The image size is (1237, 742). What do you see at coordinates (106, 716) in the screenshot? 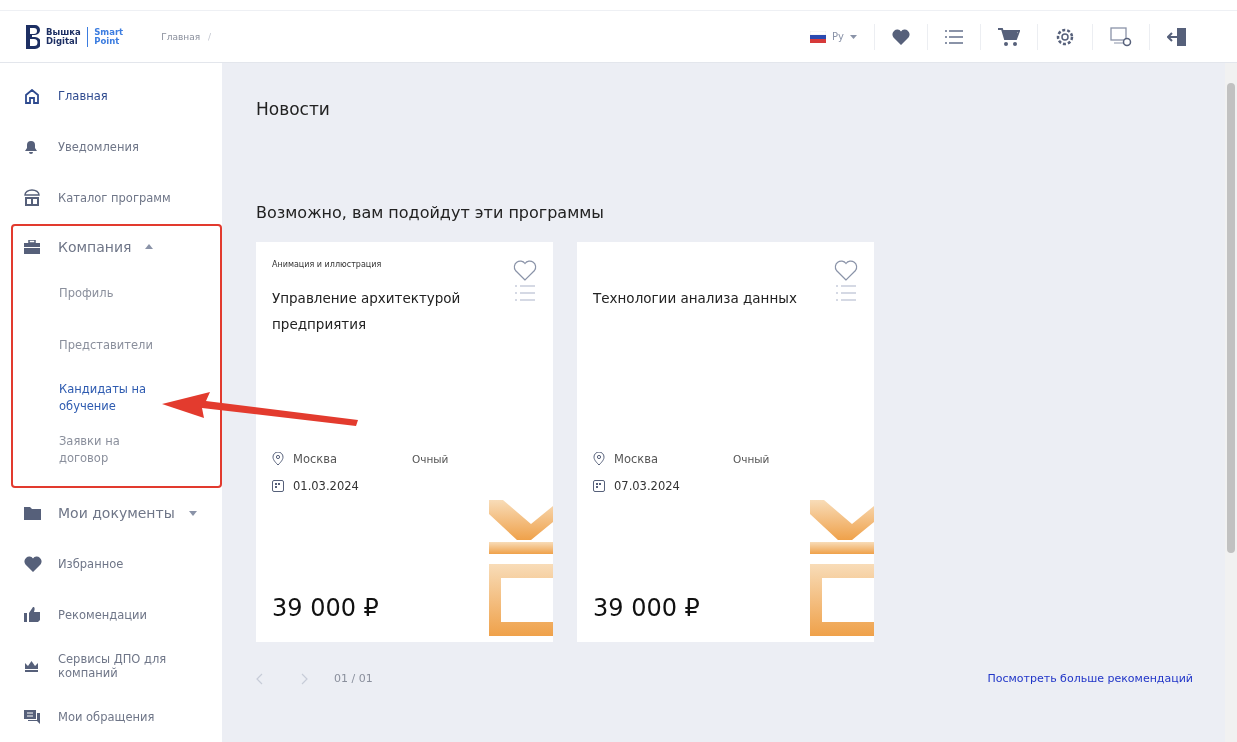
I see `sidebar-item-label: Мои обращения` at bounding box center [106, 716].